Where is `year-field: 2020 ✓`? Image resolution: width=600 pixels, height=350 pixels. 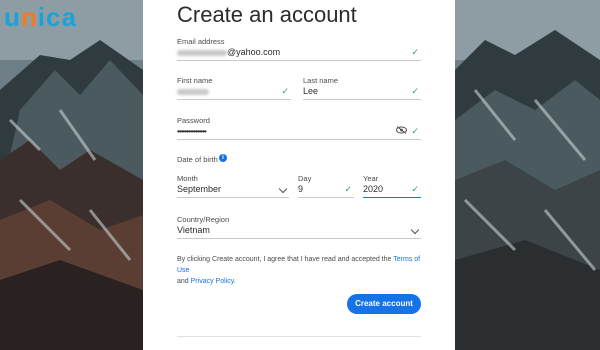
year-field: 2020 ✓ is located at coordinates (392, 189).